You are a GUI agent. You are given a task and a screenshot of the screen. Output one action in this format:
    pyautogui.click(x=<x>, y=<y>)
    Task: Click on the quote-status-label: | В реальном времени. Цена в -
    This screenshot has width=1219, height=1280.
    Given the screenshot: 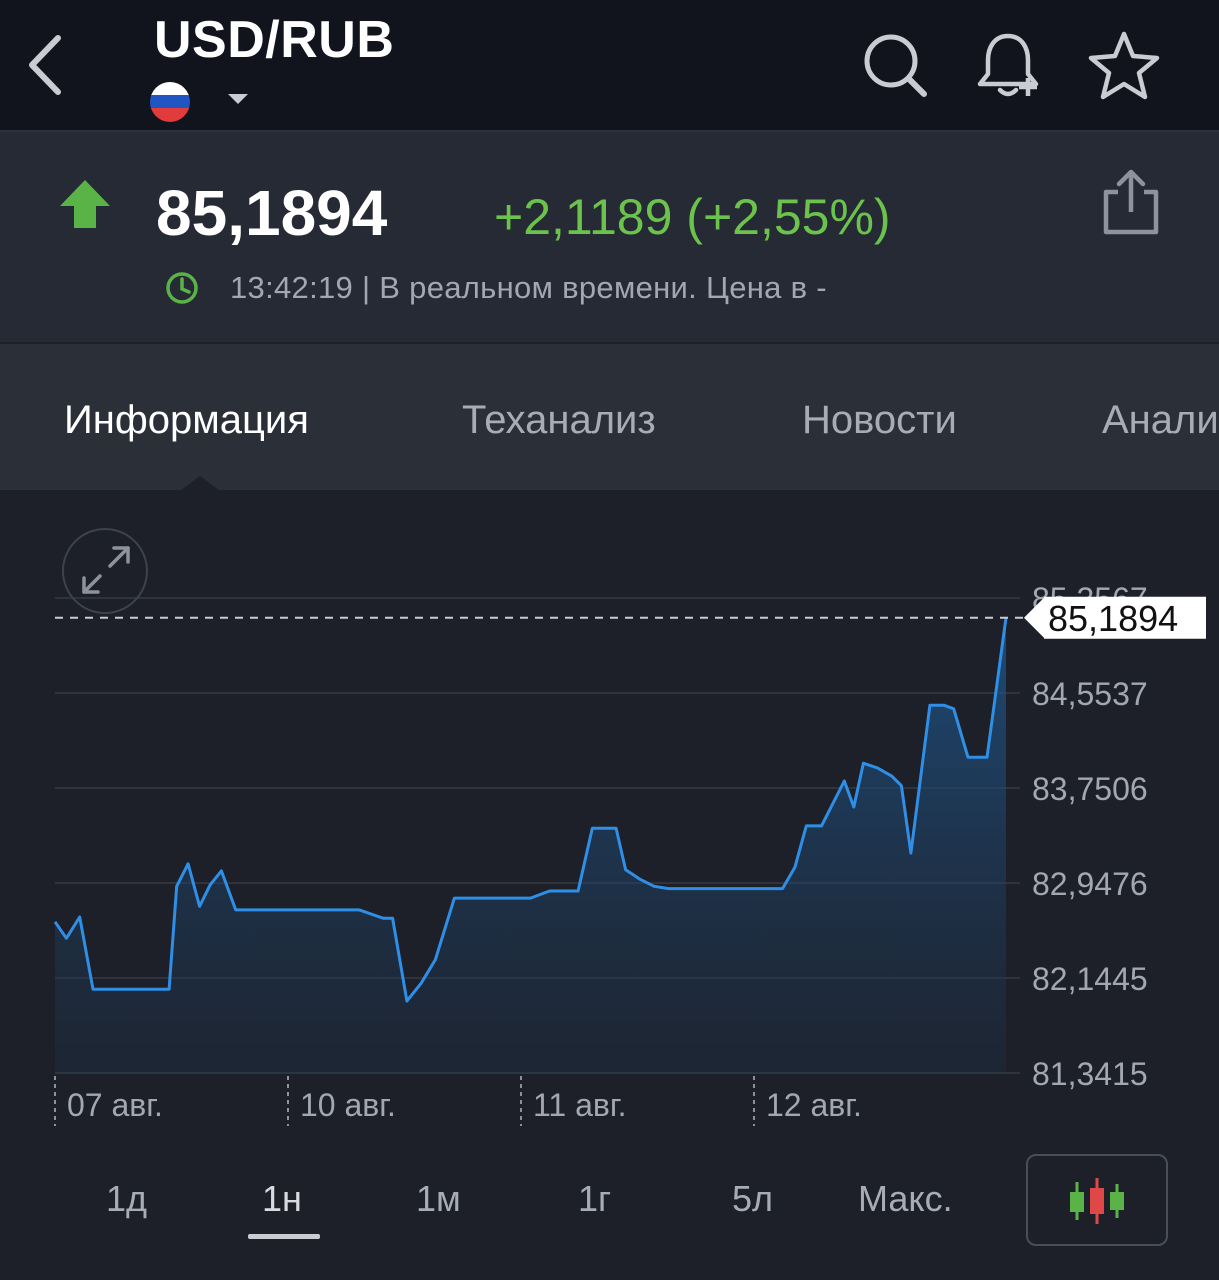 What is the action you would take?
    pyautogui.click(x=594, y=287)
    